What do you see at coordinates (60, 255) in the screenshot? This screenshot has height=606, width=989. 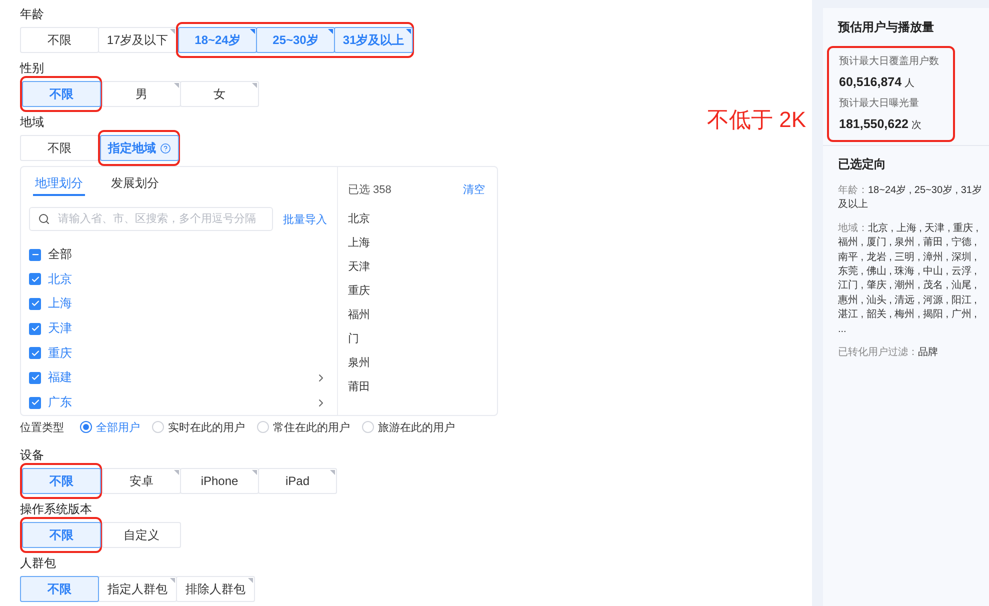 I see `region-item: 全部` at bounding box center [60, 255].